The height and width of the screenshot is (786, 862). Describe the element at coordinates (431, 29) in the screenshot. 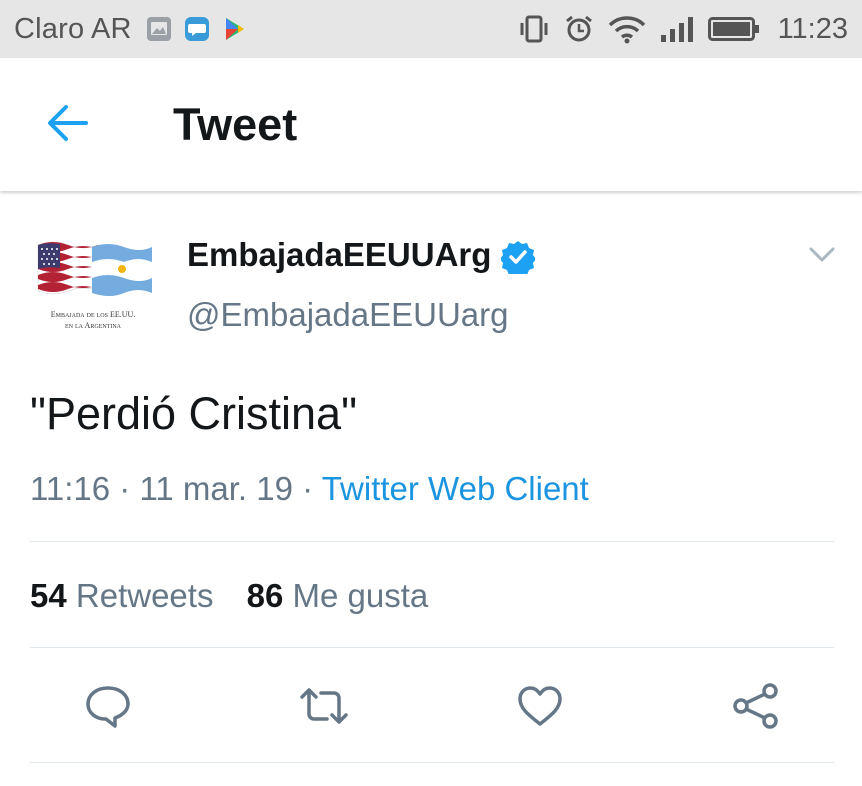

I see `status-bar: Claro AR 11:23` at that location.